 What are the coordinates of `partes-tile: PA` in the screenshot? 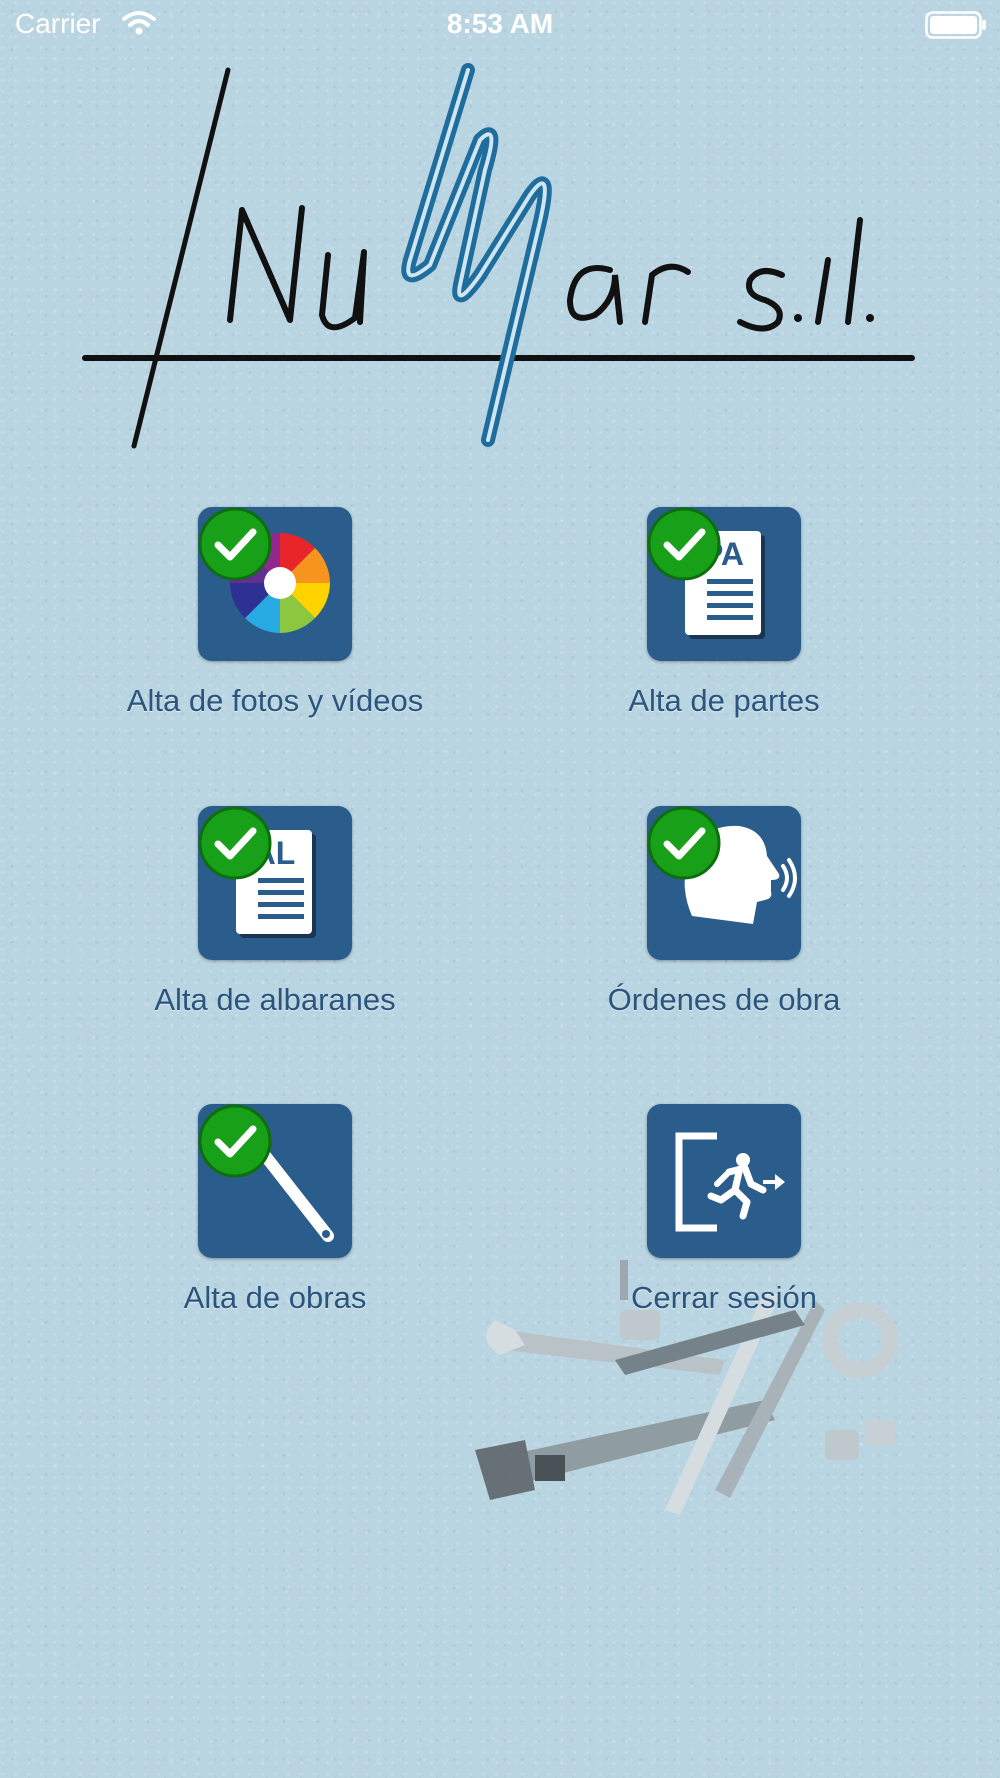 It's located at (724, 584).